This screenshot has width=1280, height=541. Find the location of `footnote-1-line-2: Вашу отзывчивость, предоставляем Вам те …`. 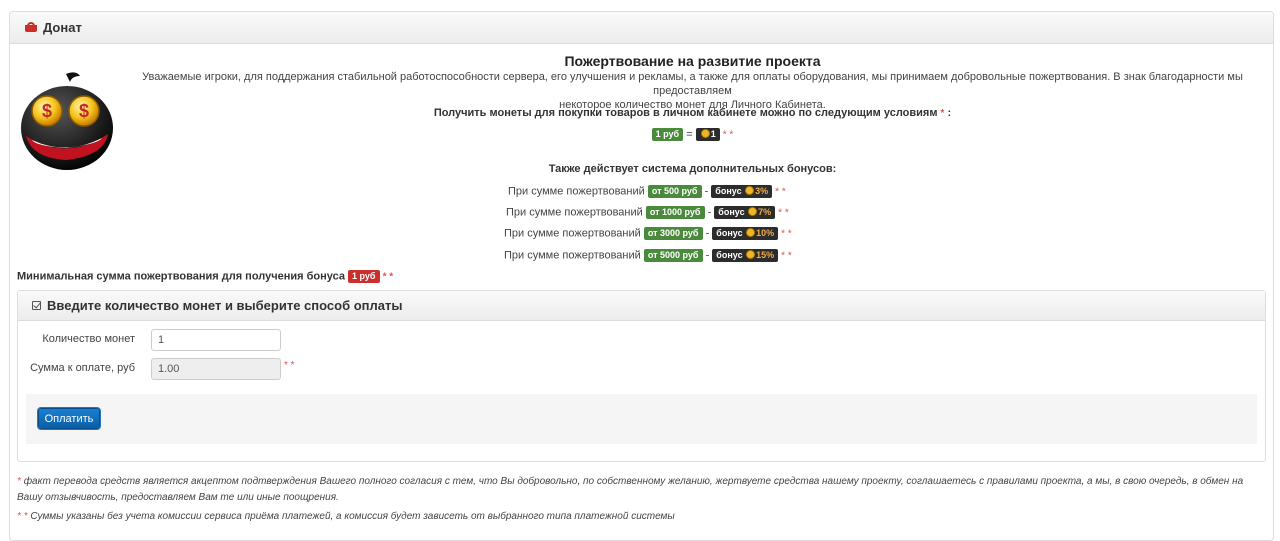

footnote-1-line-2: Вашу отзывчивость, предоставляем Вам те … is located at coordinates (178, 497).